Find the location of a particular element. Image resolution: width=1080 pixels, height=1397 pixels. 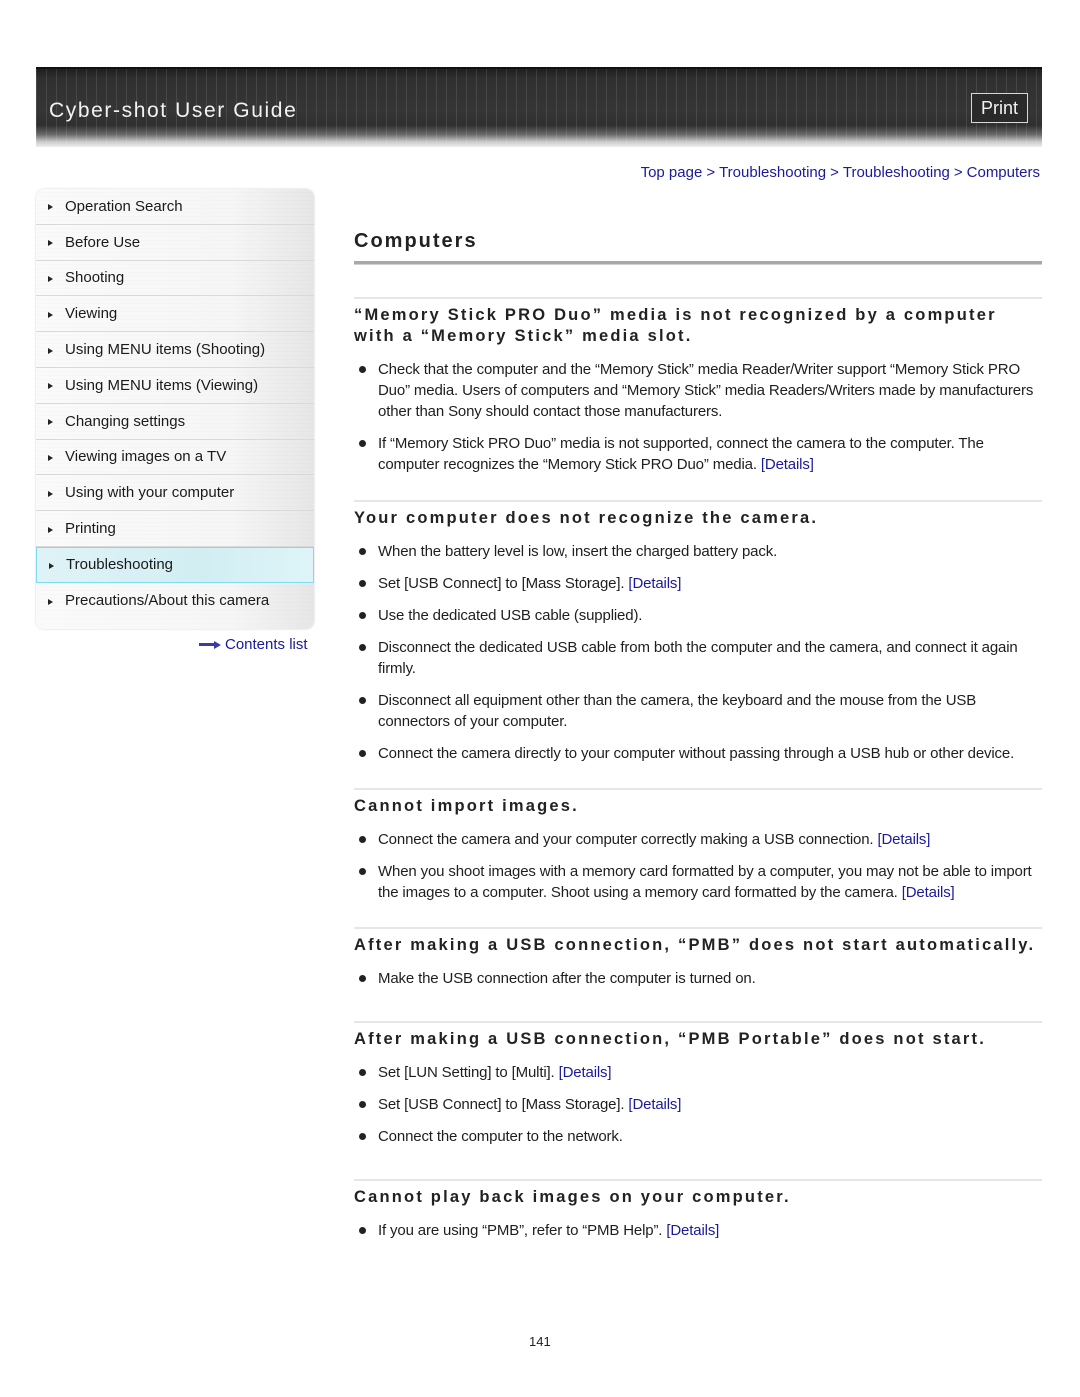

sidebar-item-label: Using MENU items (Shooting) is located at coordinates (165, 350).